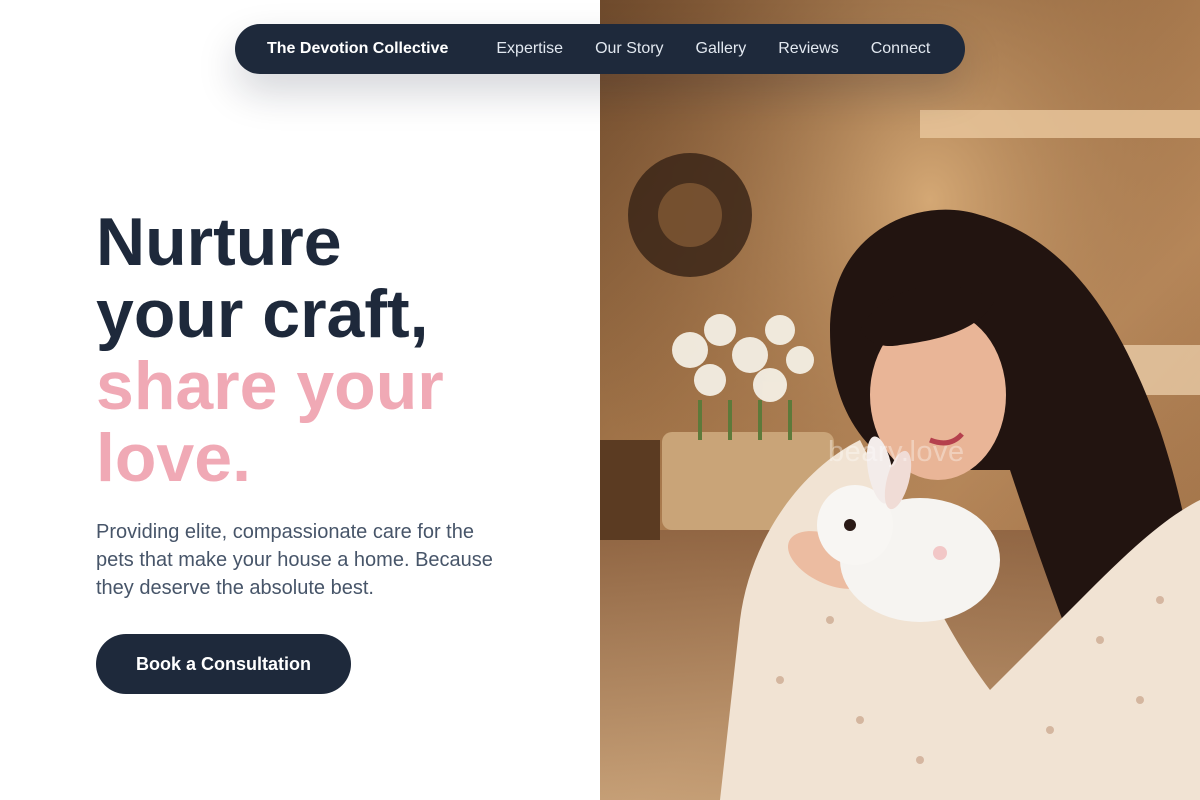  What do you see at coordinates (262, 314) in the screenshot?
I see `headline-line-2: your craft,` at bounding box center [262, 314].